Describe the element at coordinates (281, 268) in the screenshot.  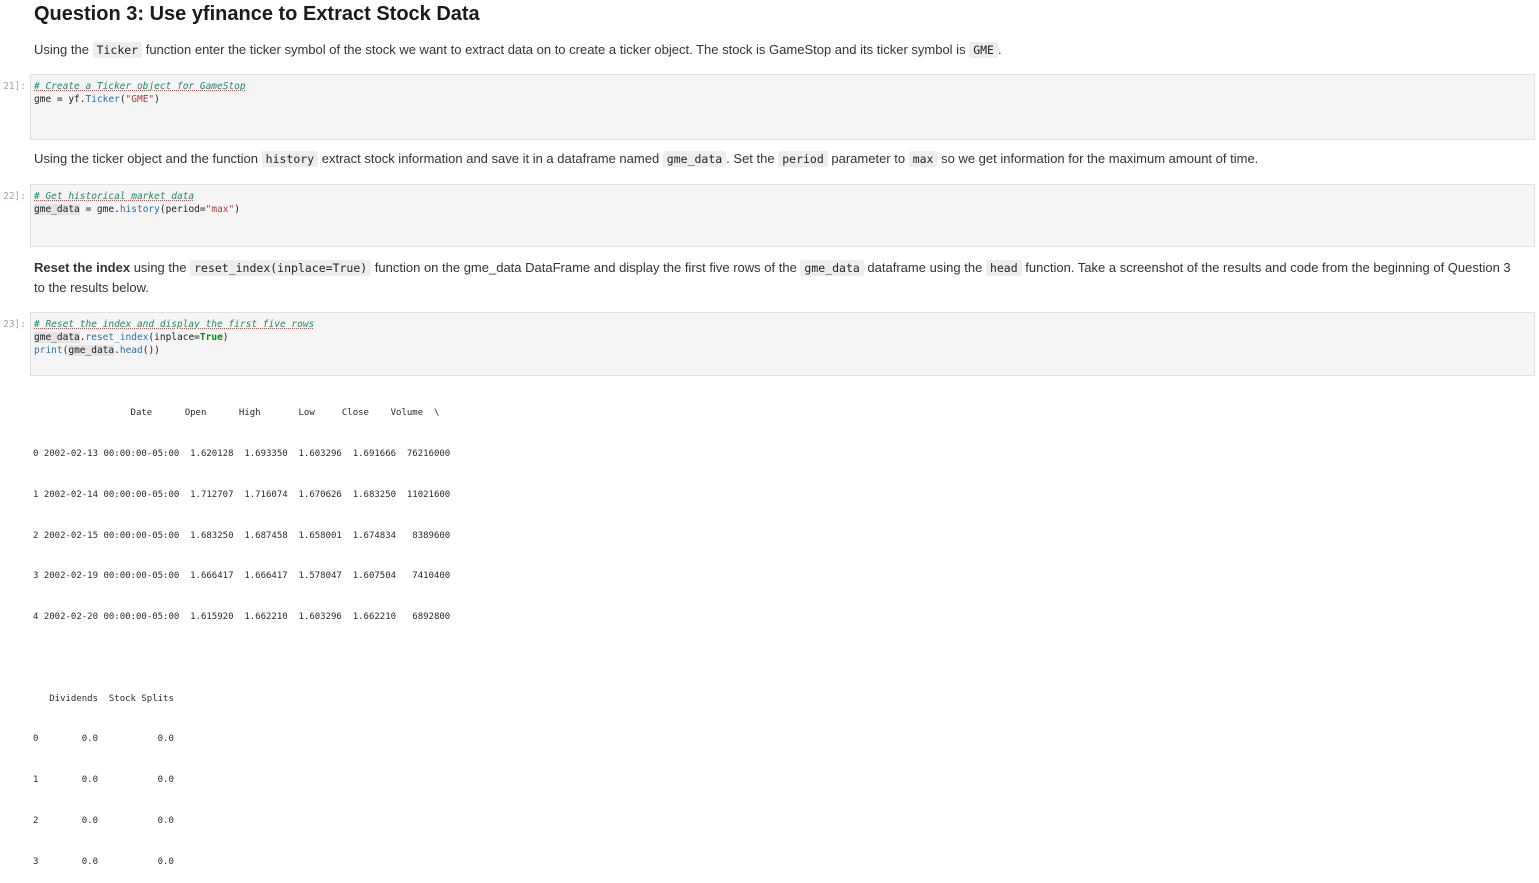
I see `inline-code-reset-index: reset_index(inplace=True)` at that location.